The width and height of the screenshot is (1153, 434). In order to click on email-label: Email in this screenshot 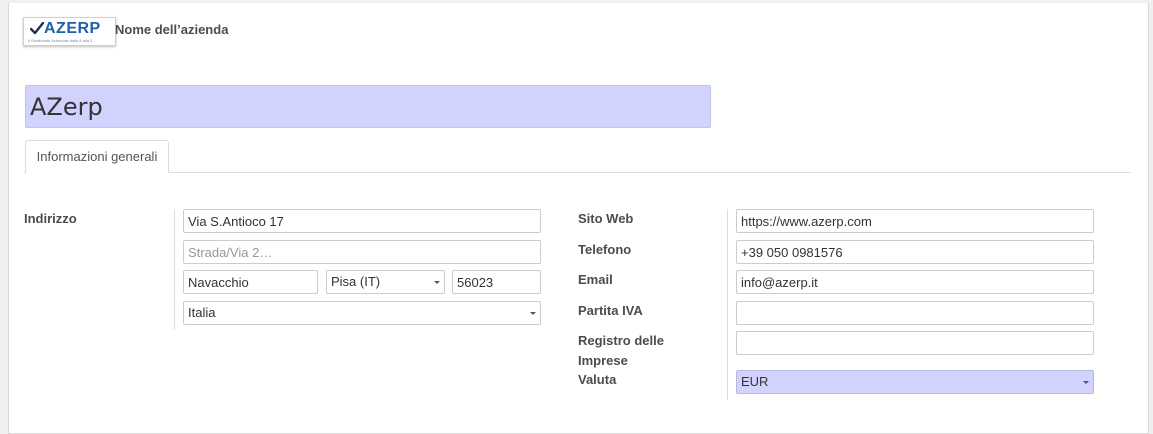, I will do `click(595, 279)`.